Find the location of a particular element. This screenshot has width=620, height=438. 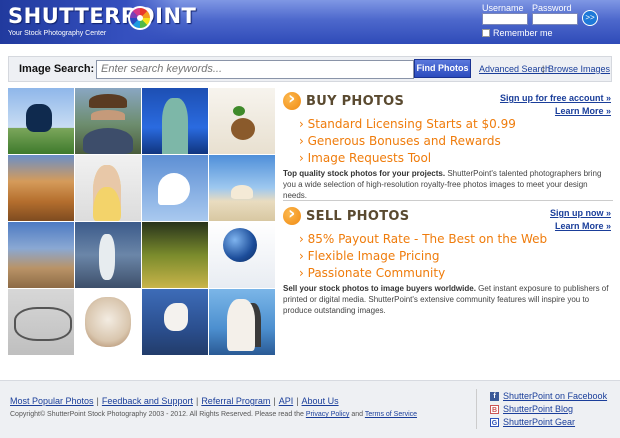

site-logo: SHUTTERPOINT is located at coordinates (102, 16).